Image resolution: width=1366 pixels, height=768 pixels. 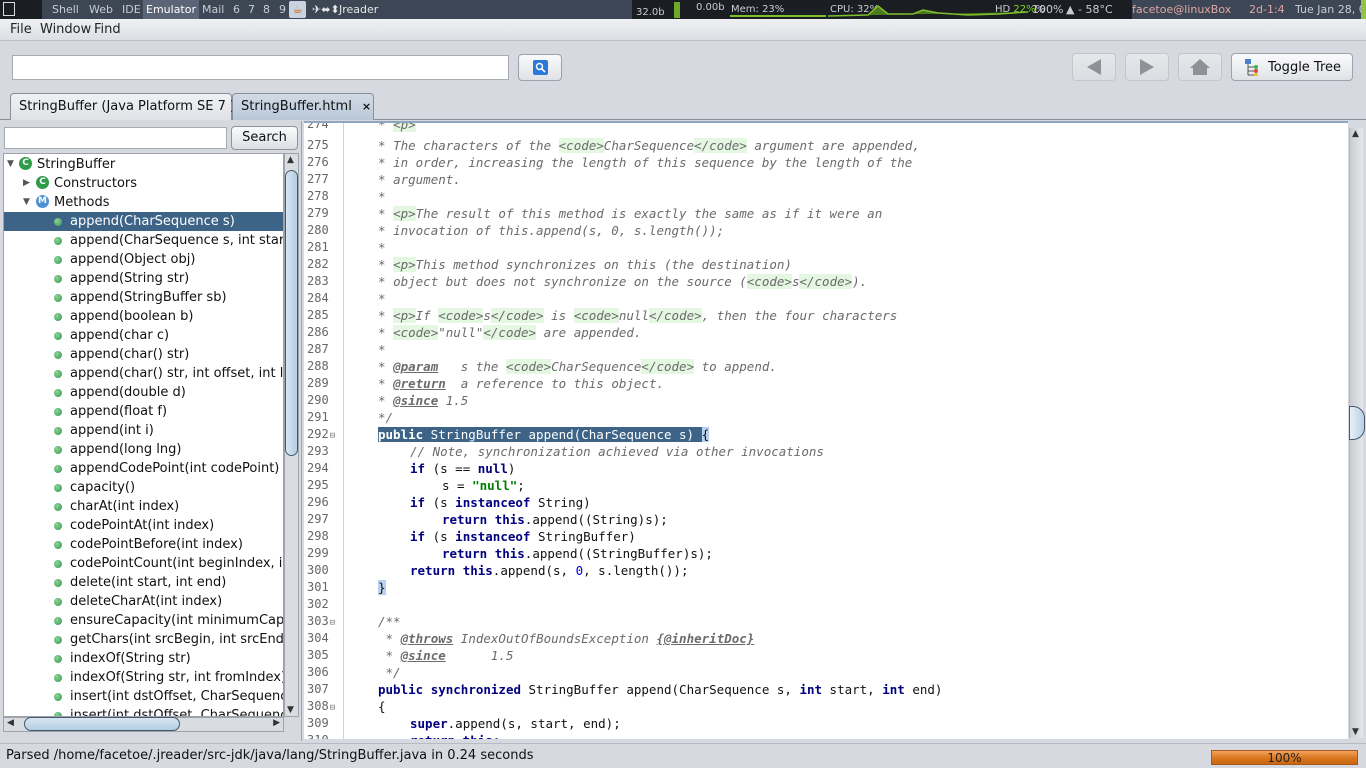 What do you see at coordinates (131, 9) in the screenshot?
I see `workspace-ide: IDE` at bounding box center [131, 9].